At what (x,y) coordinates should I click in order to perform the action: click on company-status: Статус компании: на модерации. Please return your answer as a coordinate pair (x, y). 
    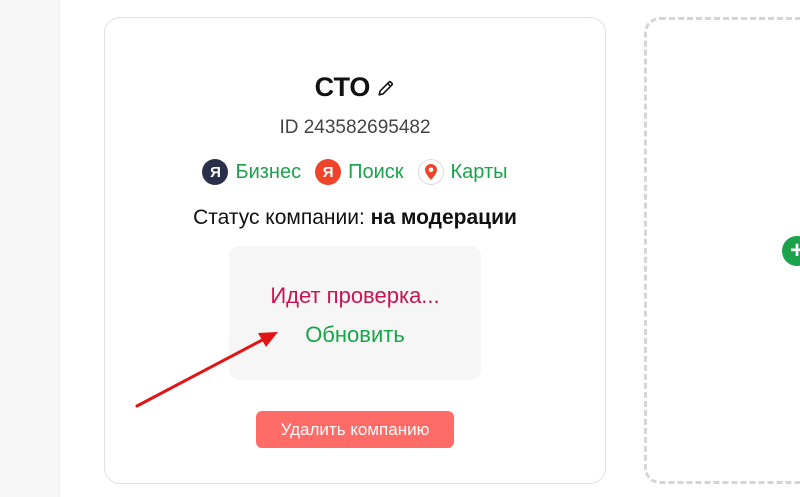
    Looking at the image, I should click on (355, 218).